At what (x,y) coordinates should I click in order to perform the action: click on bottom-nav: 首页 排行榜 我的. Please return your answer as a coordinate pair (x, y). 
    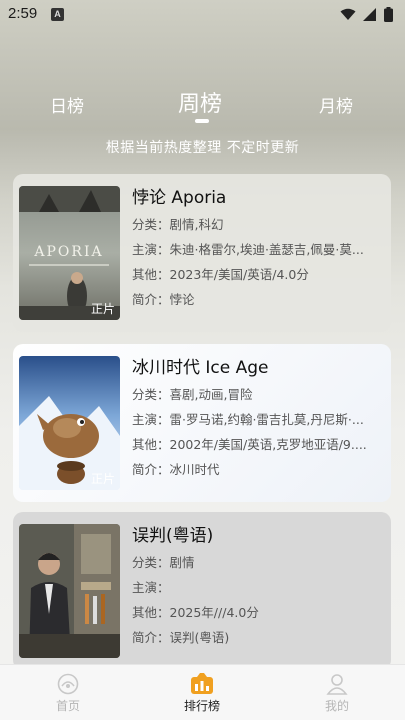
    Looking at the image, I should click on (202, 692).